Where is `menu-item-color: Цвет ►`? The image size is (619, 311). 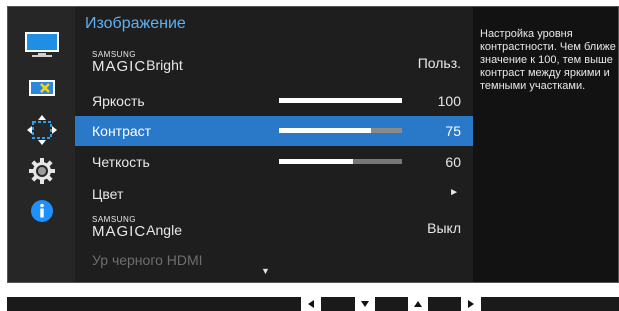
menu-item-color: Цвет ► is located at coordinates (274, 194).